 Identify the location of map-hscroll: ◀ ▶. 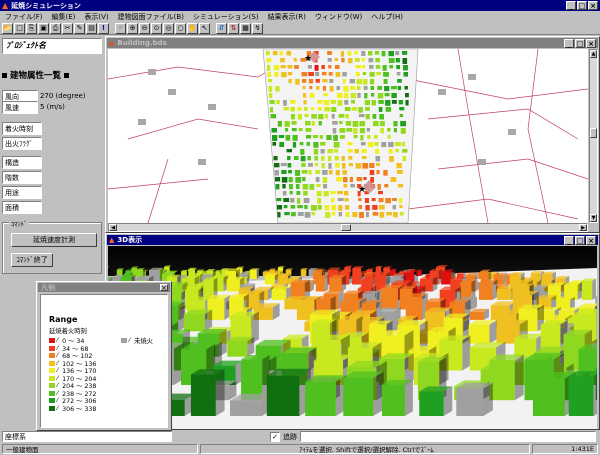
(348, 227).